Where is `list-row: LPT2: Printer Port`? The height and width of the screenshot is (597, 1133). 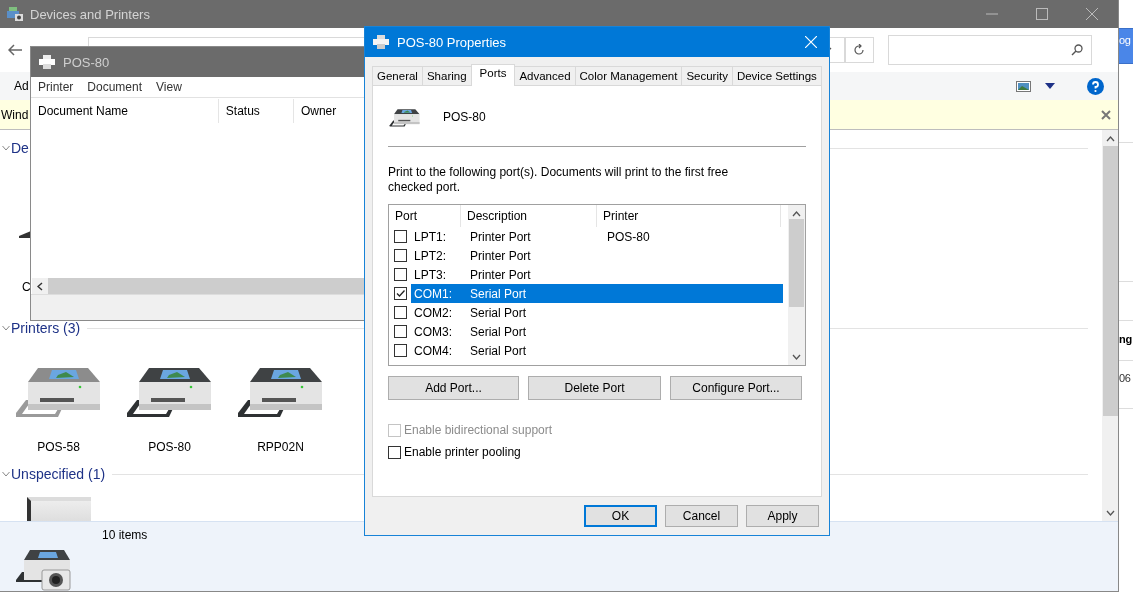
list-row: LPT2: Printer Port is located at coordinates (597, 255).